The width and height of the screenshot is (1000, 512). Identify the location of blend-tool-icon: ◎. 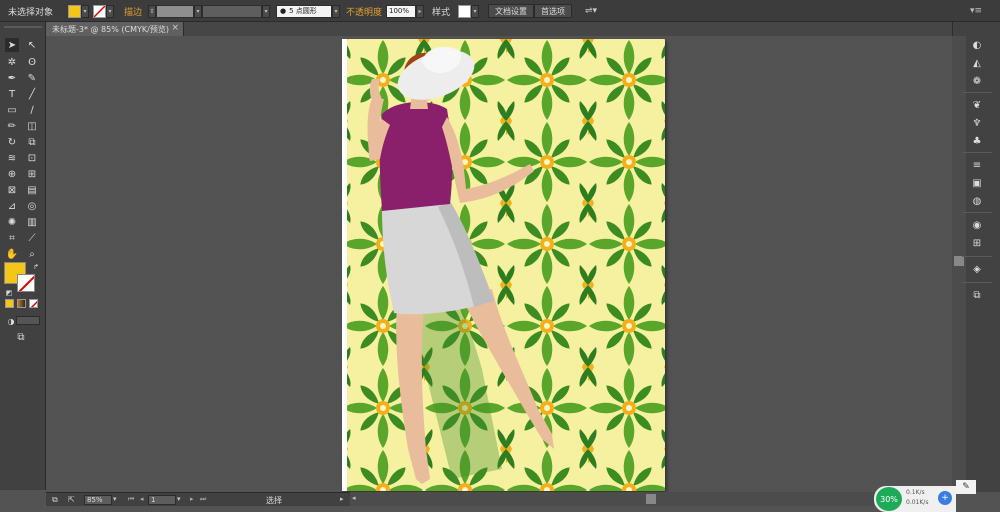
(32, 206).